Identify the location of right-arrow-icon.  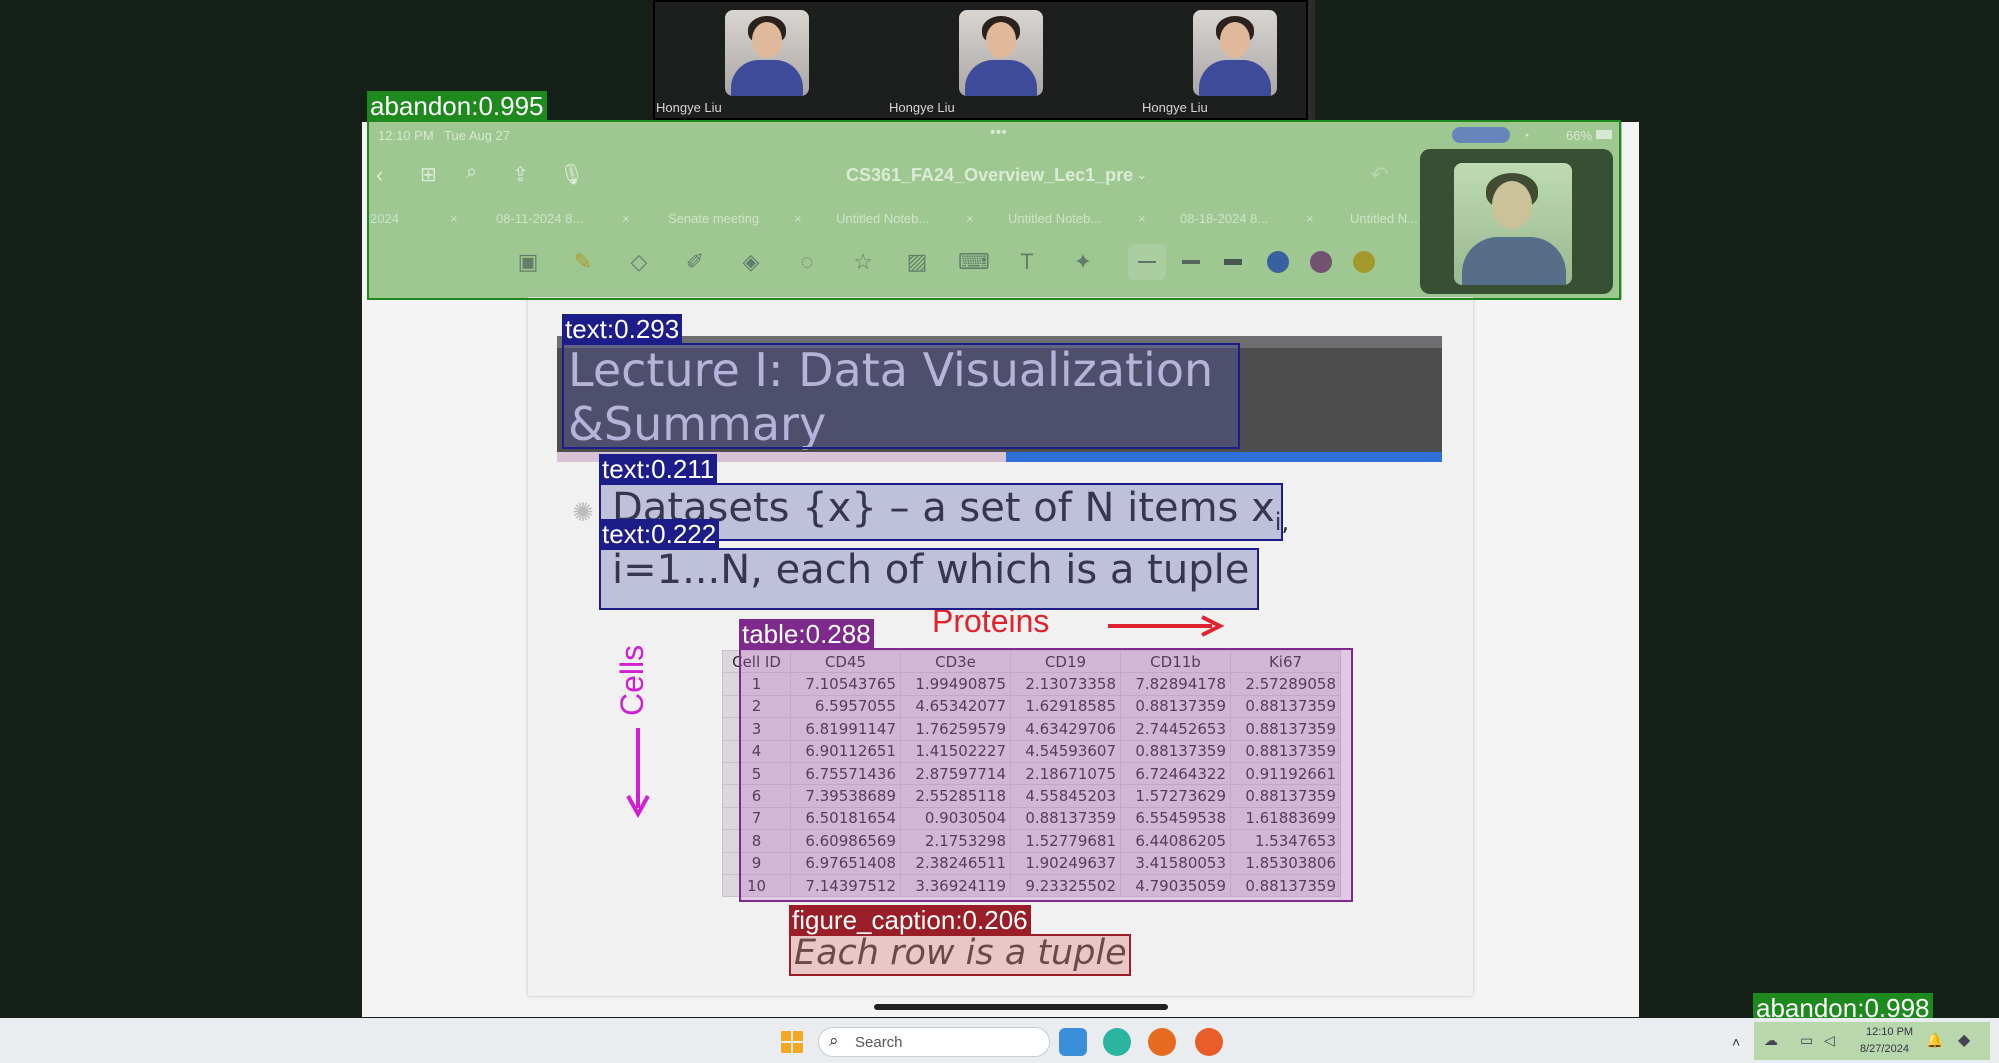
(1166, 626).